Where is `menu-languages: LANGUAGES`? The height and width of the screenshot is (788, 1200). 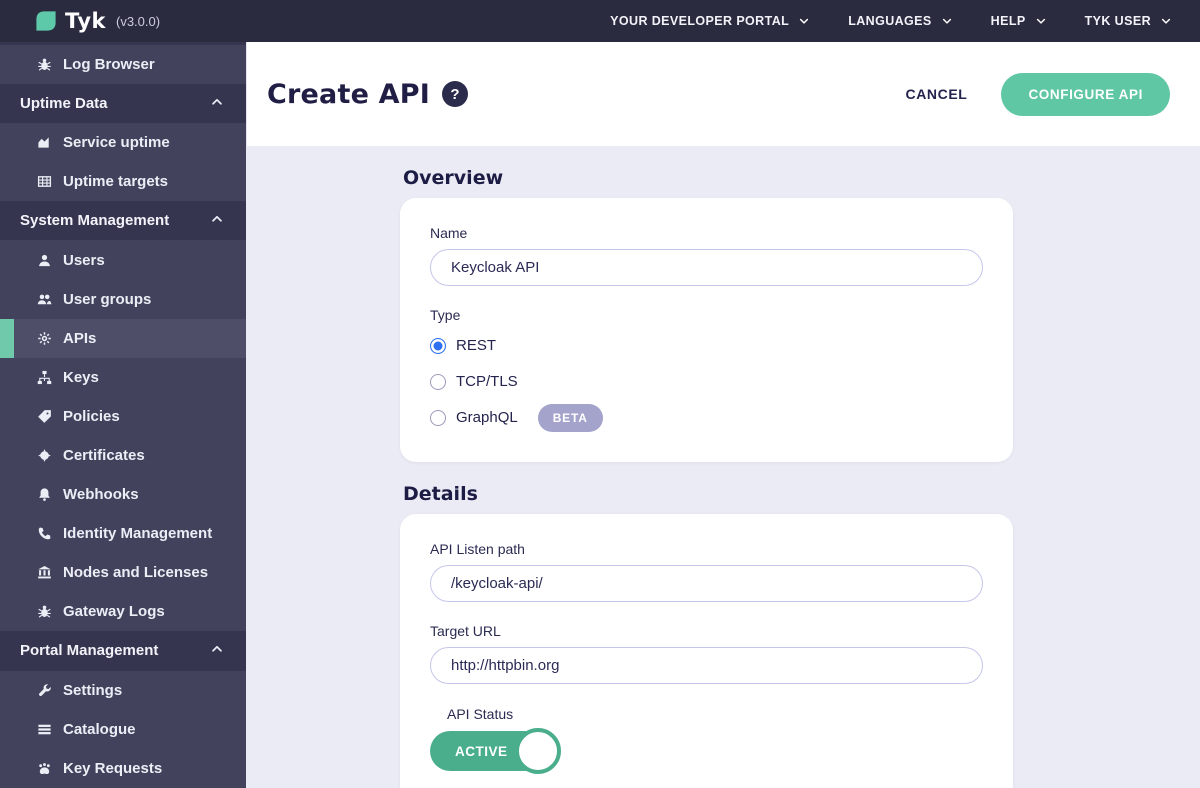 menu-languages: LANGUAGES is located at coordinates (900, 21).